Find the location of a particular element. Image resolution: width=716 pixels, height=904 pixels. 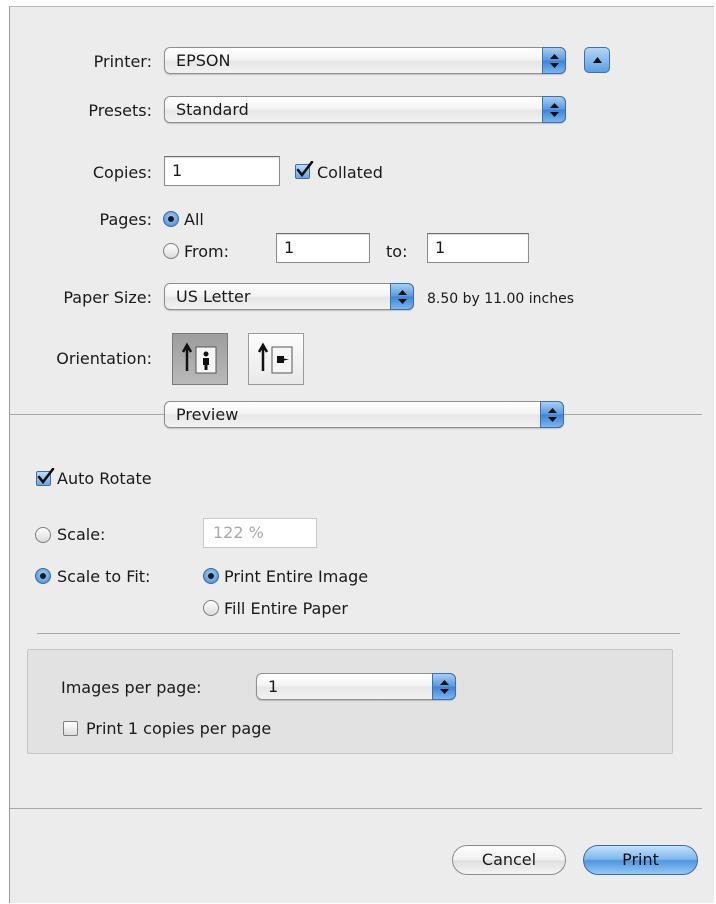

scale-field: 122 % is located at coordinates (260, 533).